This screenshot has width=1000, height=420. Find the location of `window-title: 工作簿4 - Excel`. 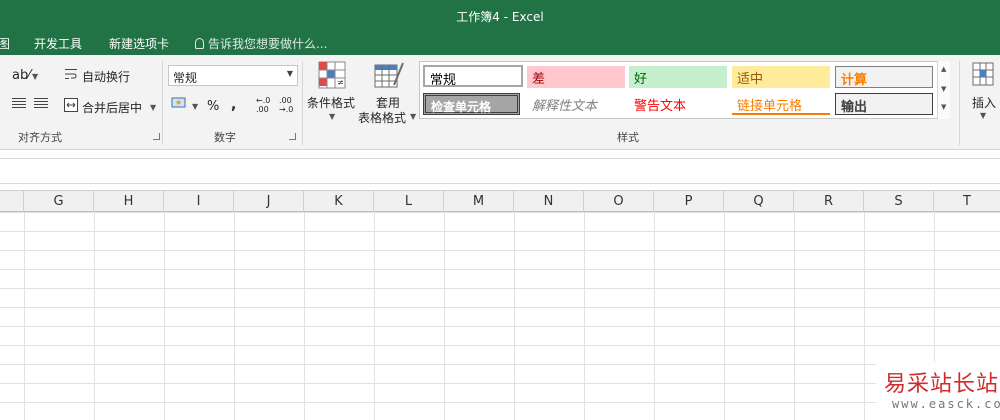

window-title: 工作簿4 - Excel is located at coordinates (500, 17).